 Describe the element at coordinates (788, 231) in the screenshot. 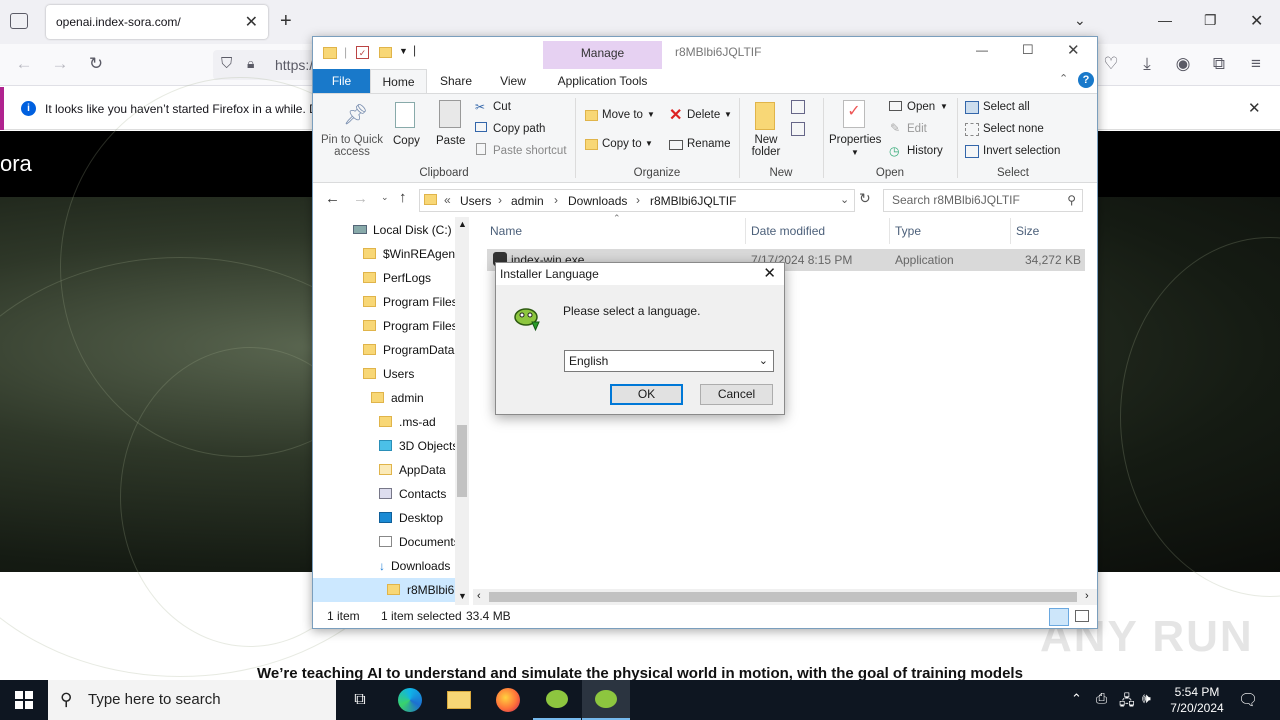

I see `column-date: Date modified` at that location.